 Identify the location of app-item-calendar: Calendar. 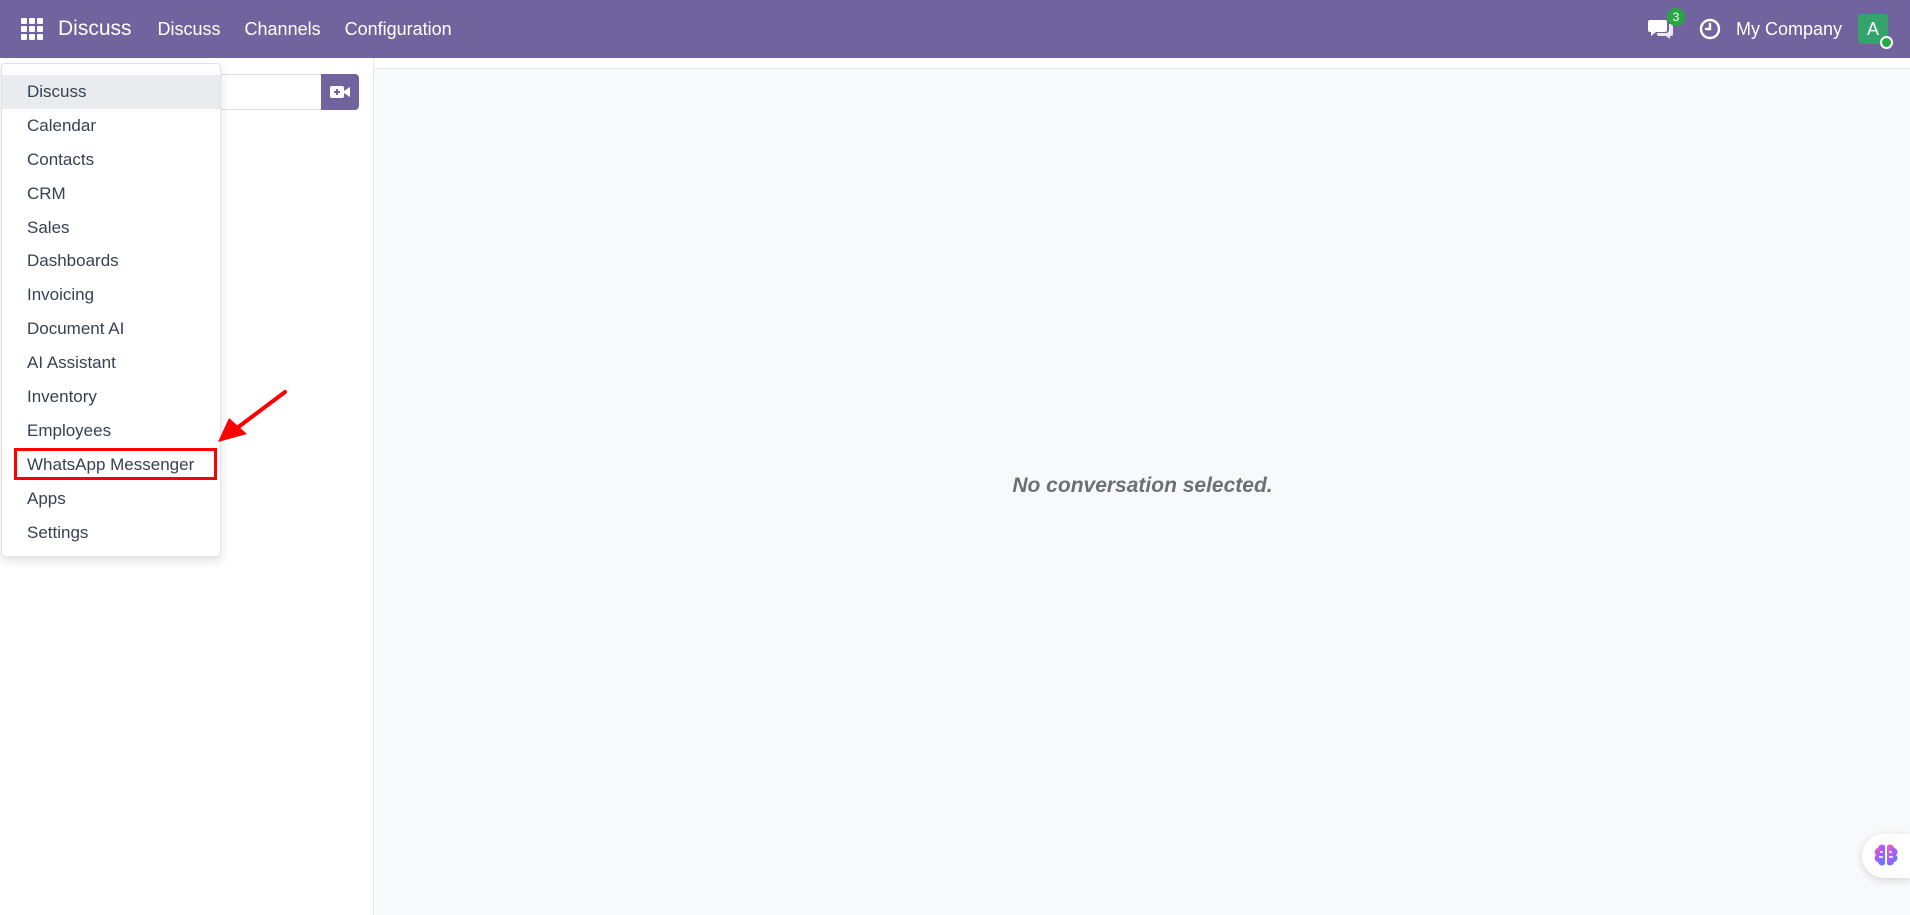
(111, 126).